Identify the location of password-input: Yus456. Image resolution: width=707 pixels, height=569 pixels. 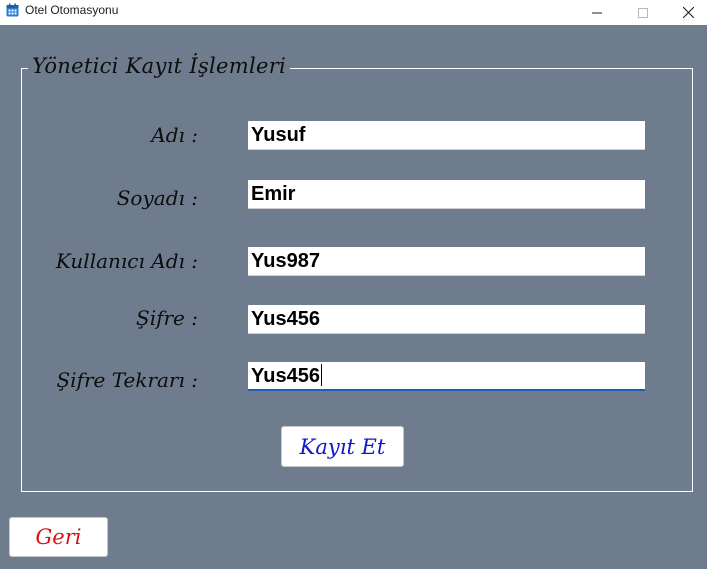
(446, 319).